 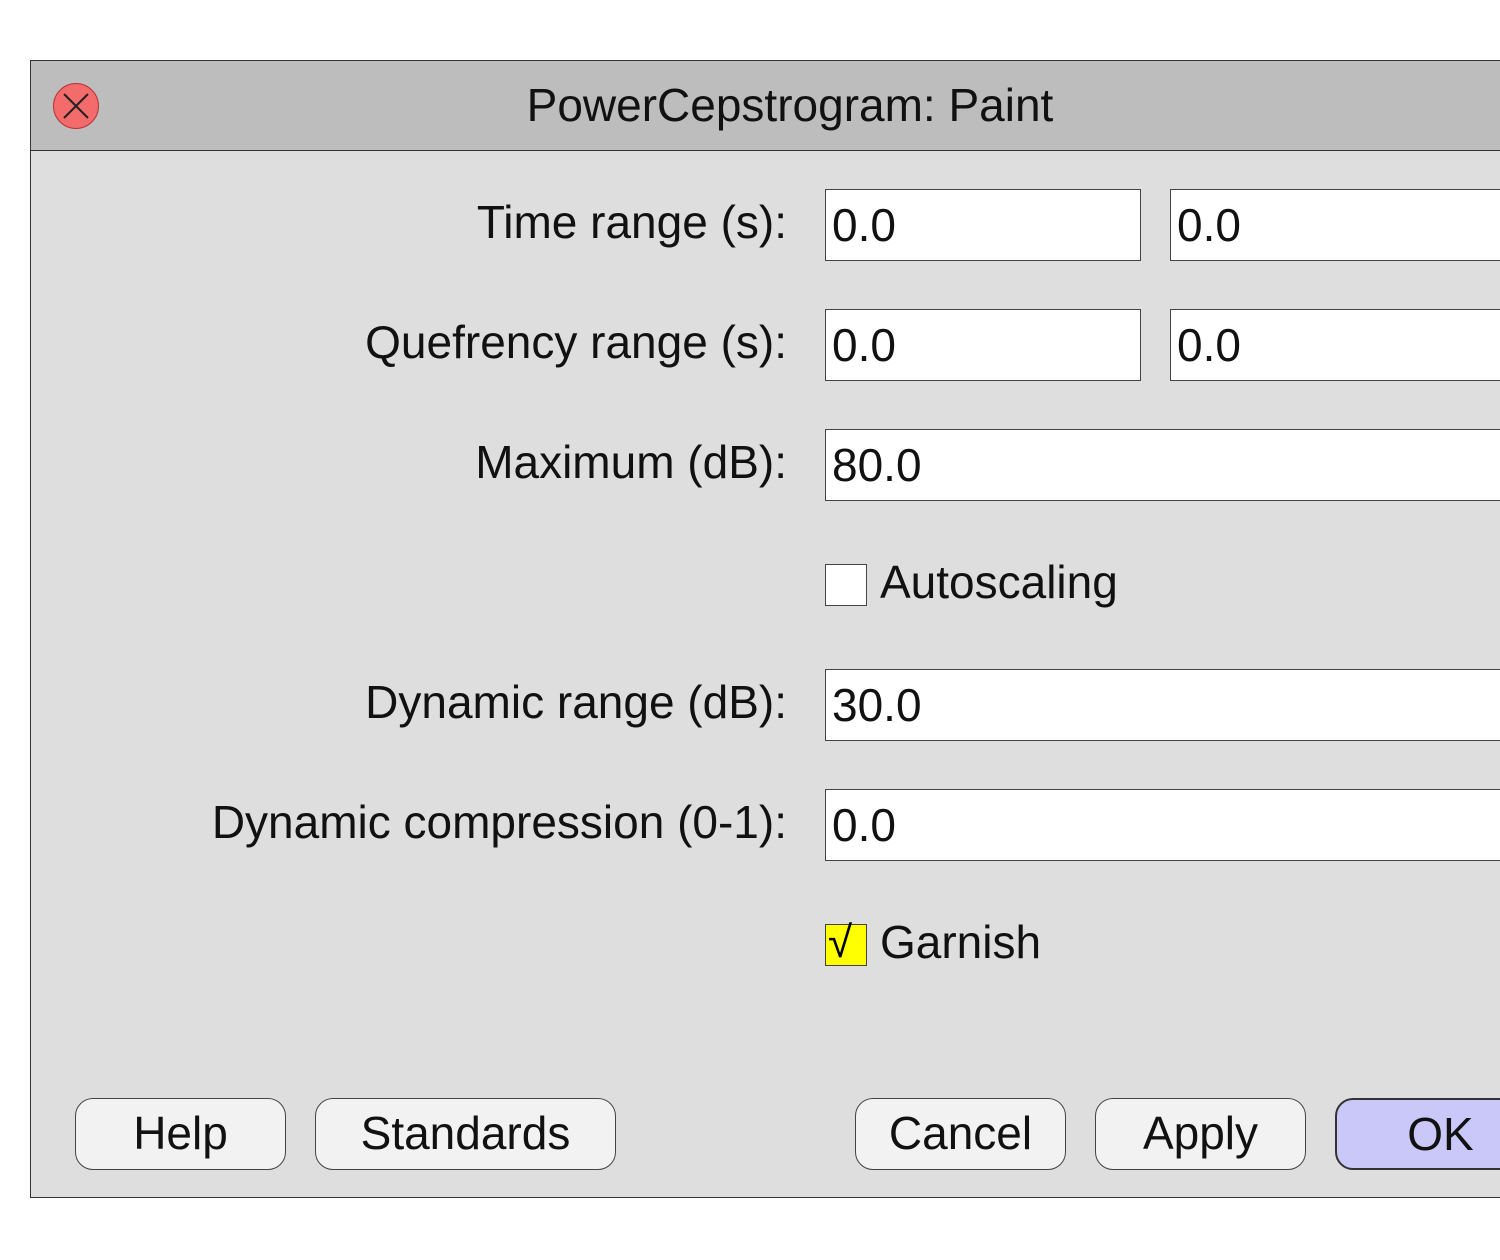 What do you see at coordinates (631, 462) in the screenshot?
I see `maximum-label: Maximum (dB):` at bounding box center [631, 462].